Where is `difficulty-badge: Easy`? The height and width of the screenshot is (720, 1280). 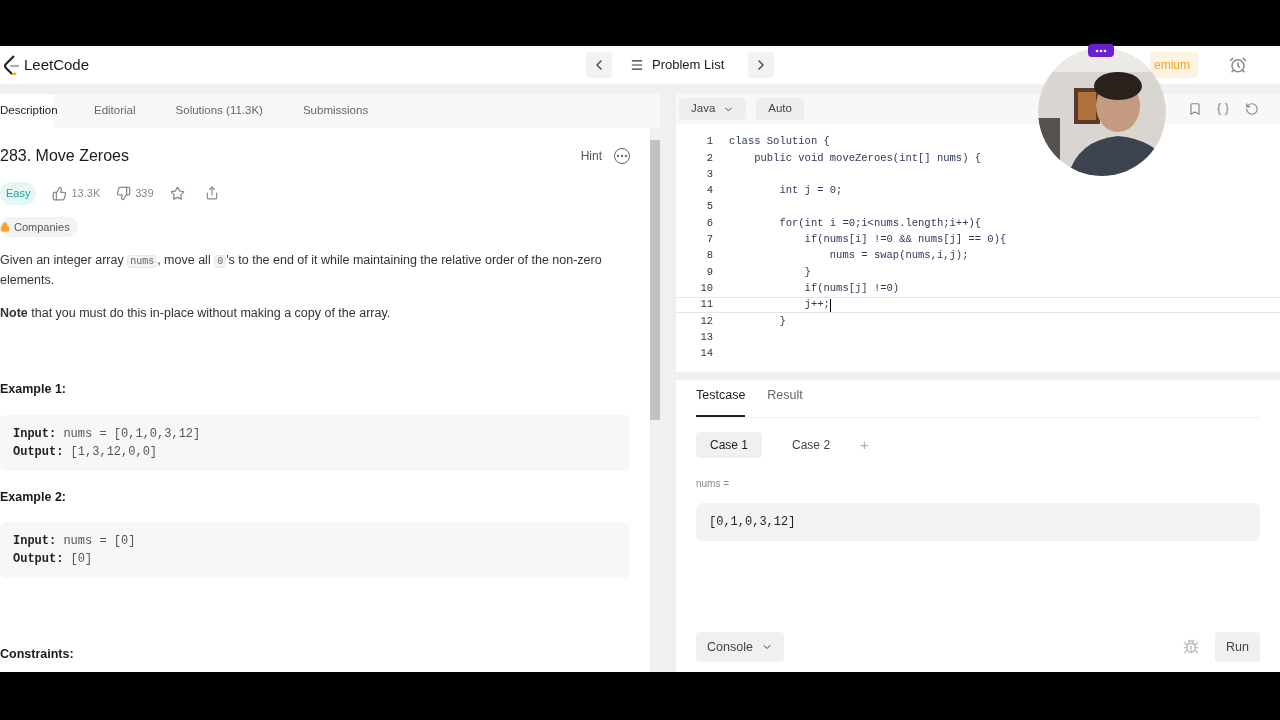
difficulty-badge: Easy is located at coordinates (18, 193).